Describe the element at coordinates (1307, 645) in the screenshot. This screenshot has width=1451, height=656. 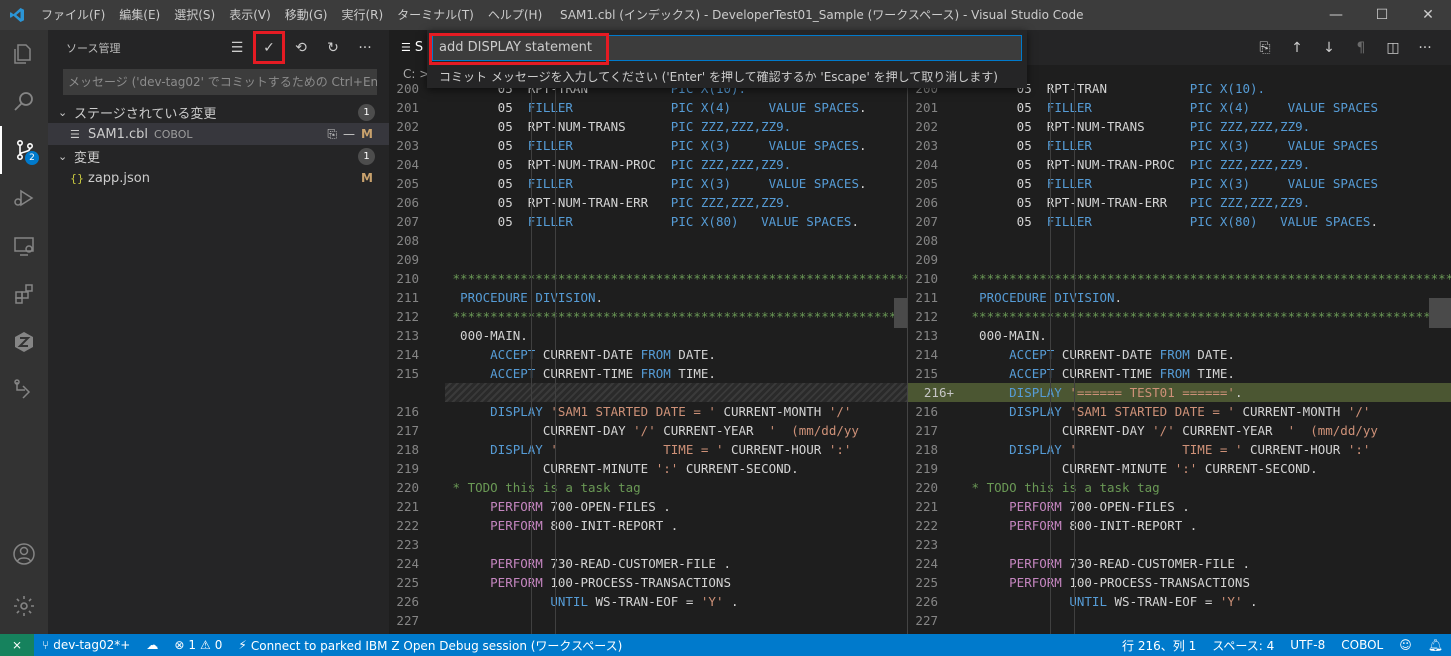
I see `encoding: UTF-8` at that location.